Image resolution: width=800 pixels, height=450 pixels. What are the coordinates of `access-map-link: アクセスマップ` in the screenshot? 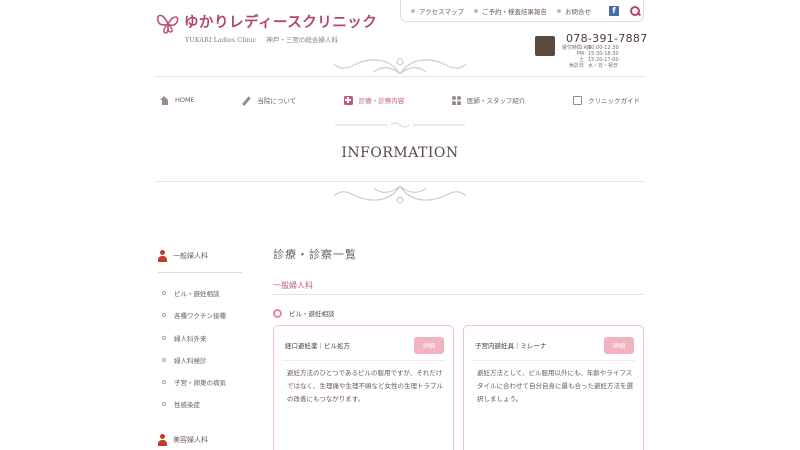 It's located at (437, 11).